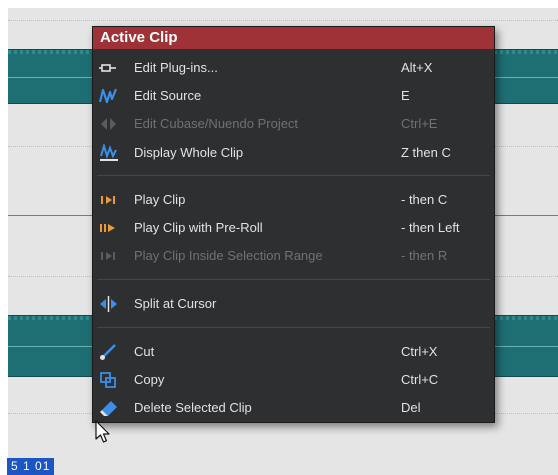 This screenshot has width=558, height=475. What do you see at coordinates (430, 227) in the screenshot?
I see `menu-item-shortcut: - then Left` at bounding box center [430, 227].